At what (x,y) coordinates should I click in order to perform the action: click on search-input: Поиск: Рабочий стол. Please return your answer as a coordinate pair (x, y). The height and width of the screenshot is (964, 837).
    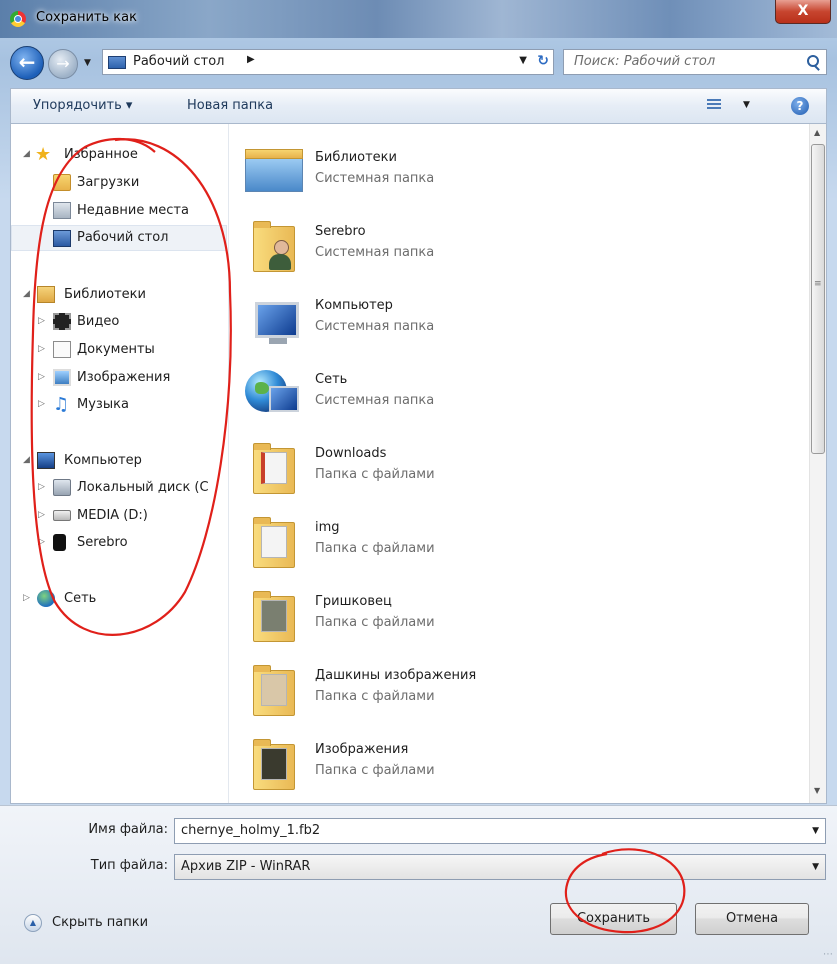
    Looking at the image, I should click on (695, 62).